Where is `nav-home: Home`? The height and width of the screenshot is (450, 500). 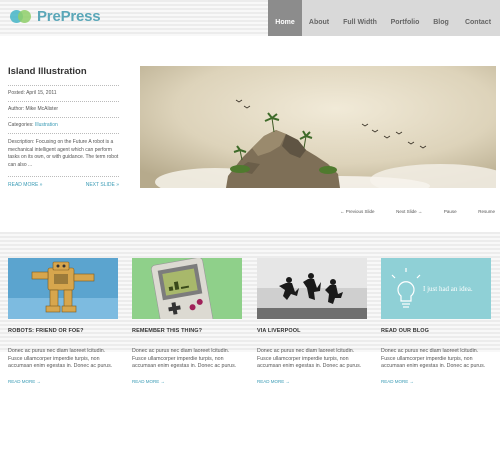
nav-home: Home is located at coordinates (285, 18).